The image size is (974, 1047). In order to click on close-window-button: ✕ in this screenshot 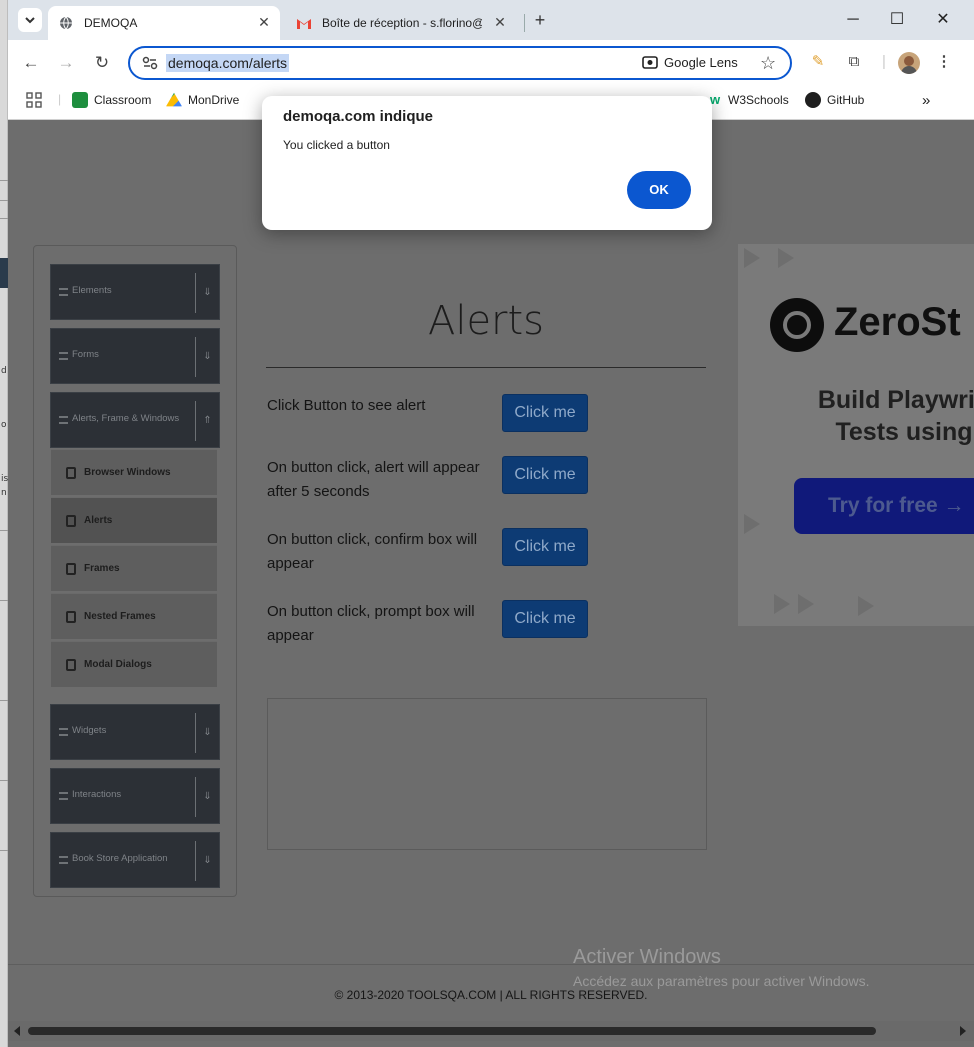, I will do `click(943, 20)`.